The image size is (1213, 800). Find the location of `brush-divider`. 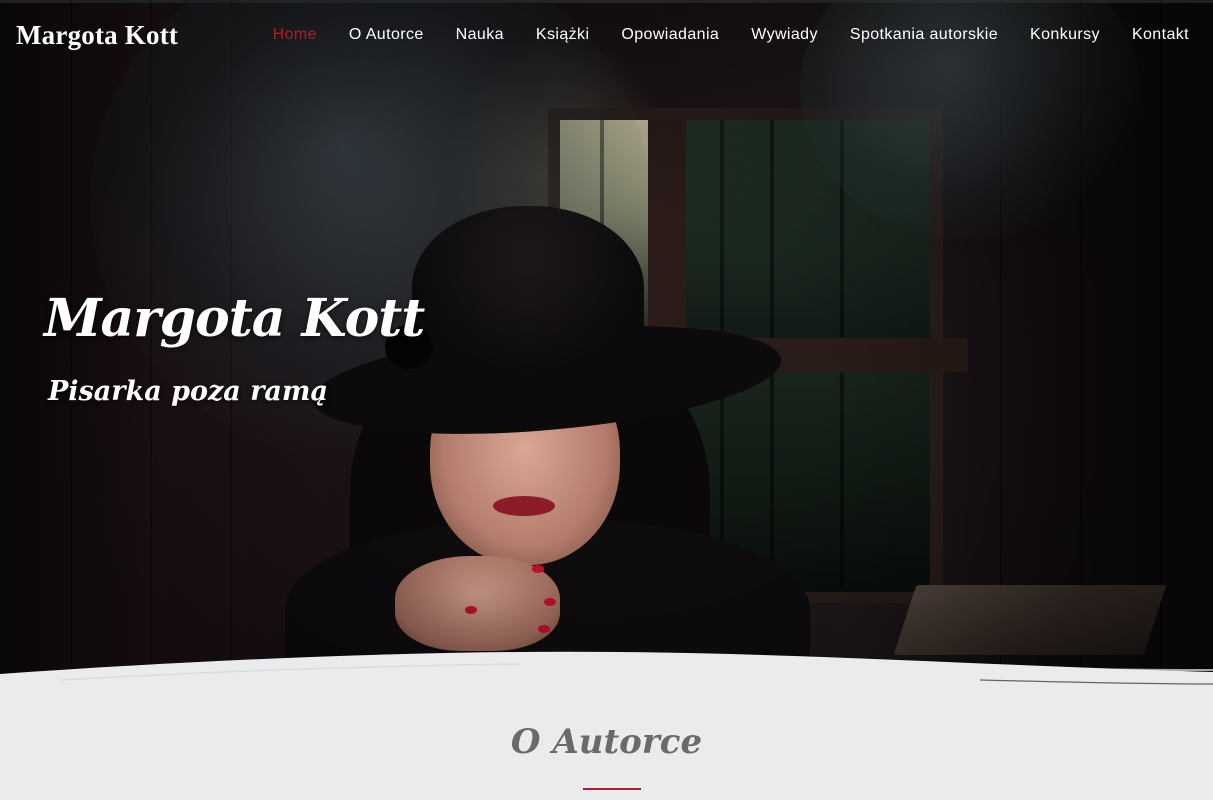

brush-divider is located at coordinates (606, 675).